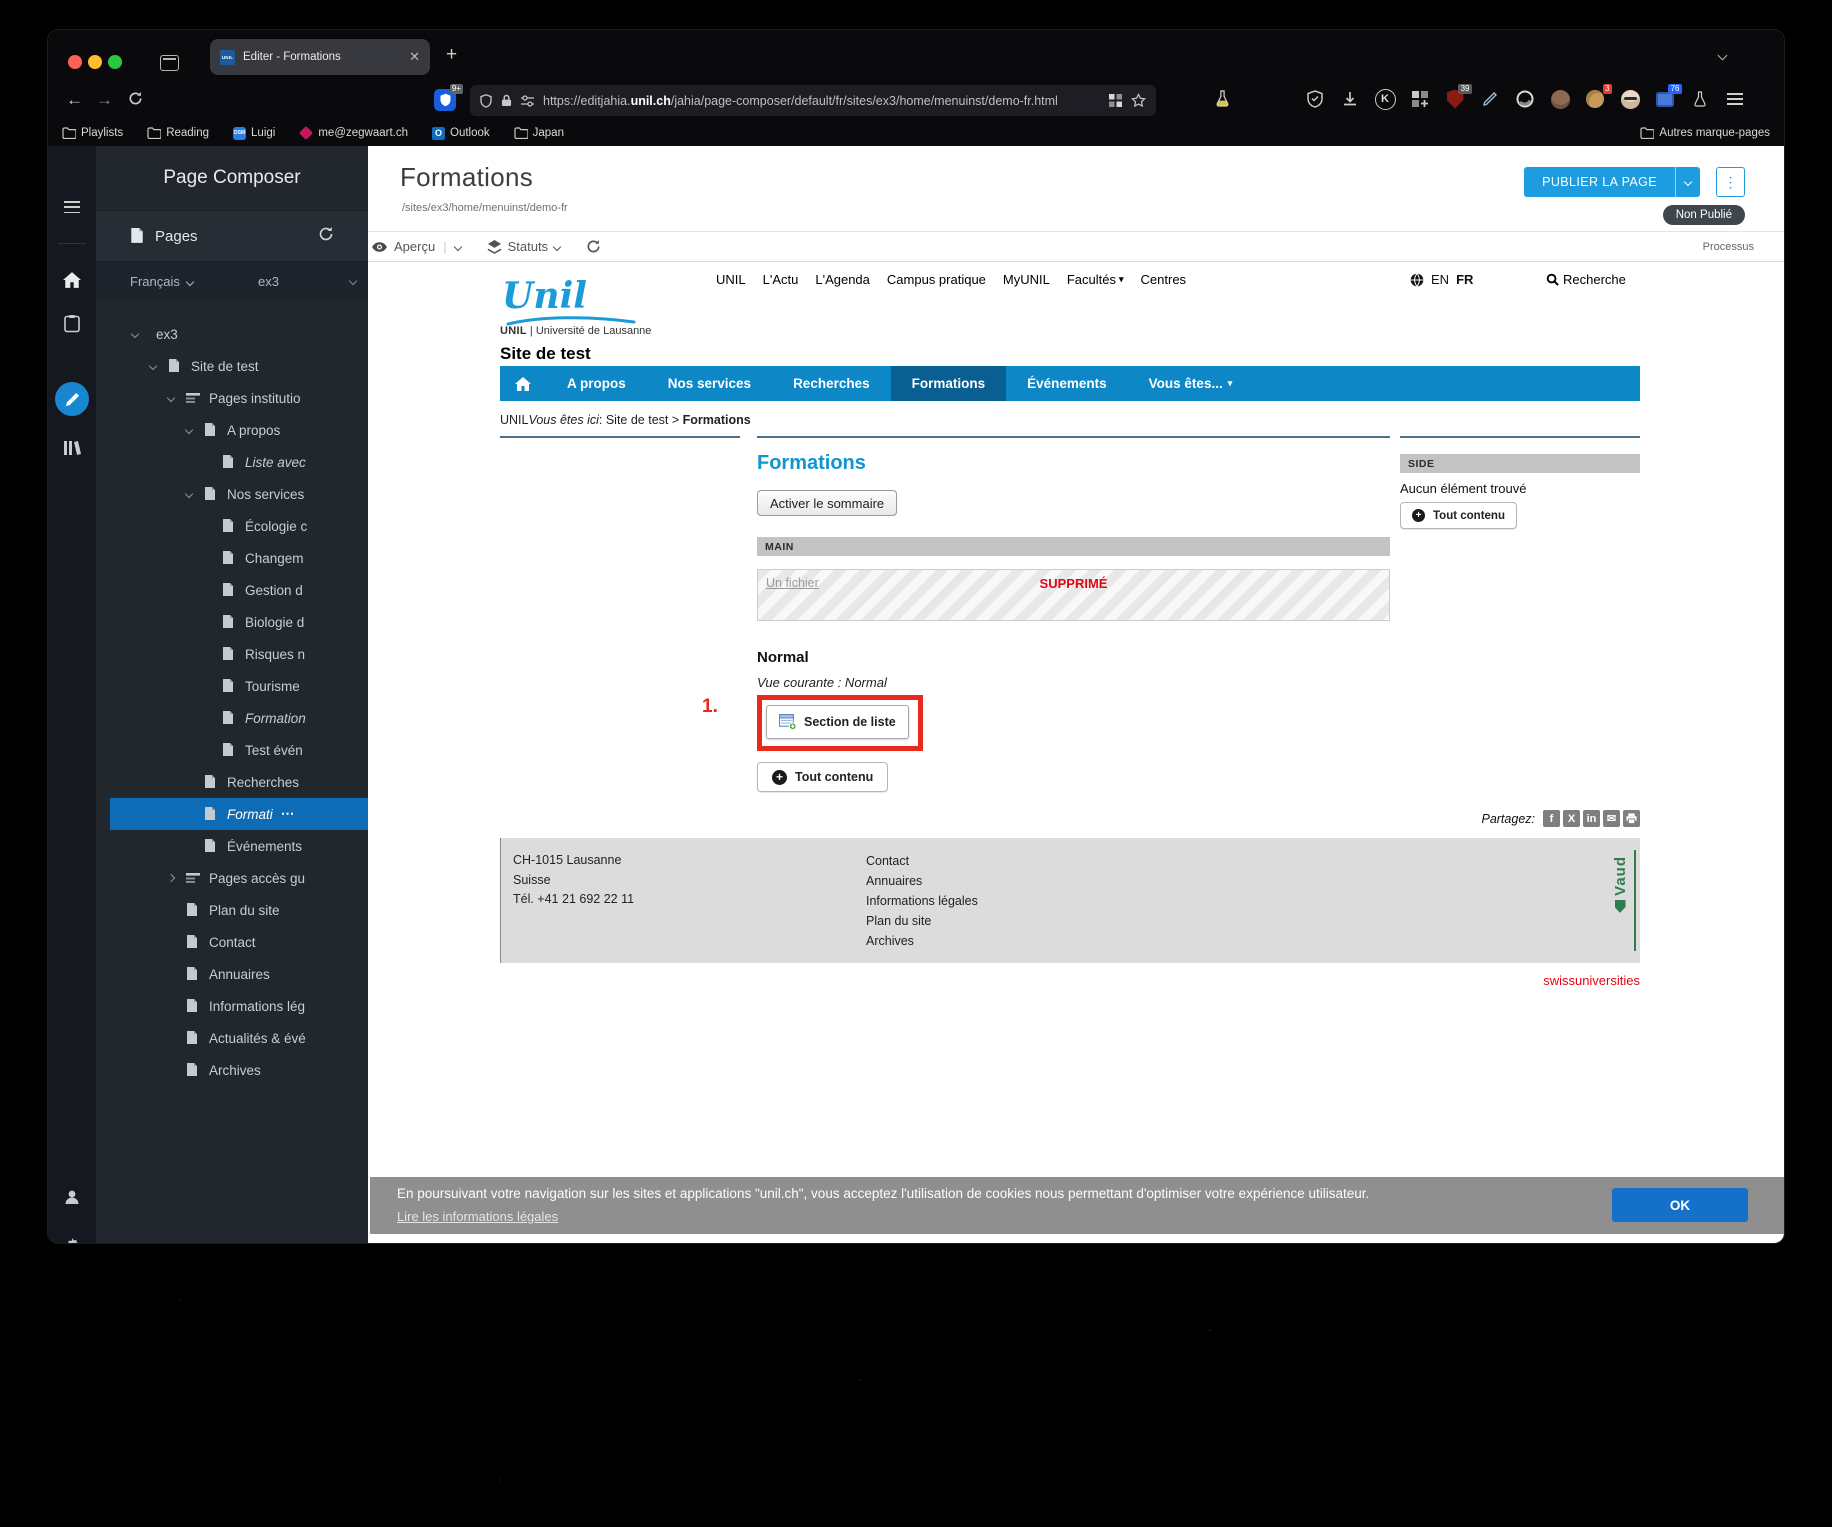  What do you see at coordinates (72, 323) in the screenshot?
I see `rail-tasks-icon` at bounding box center [72, 323].